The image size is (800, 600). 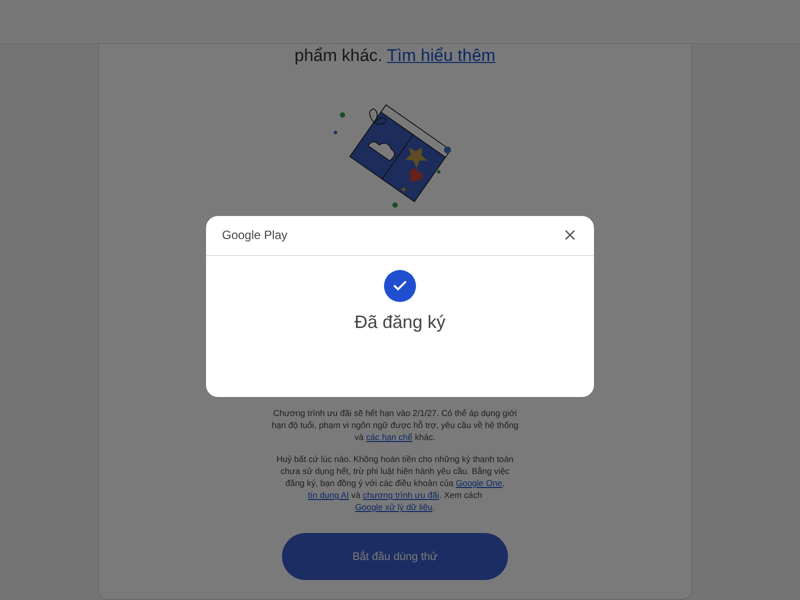 I want to click on link: Tìm hiểu thêm, so click(x=441, y=55).